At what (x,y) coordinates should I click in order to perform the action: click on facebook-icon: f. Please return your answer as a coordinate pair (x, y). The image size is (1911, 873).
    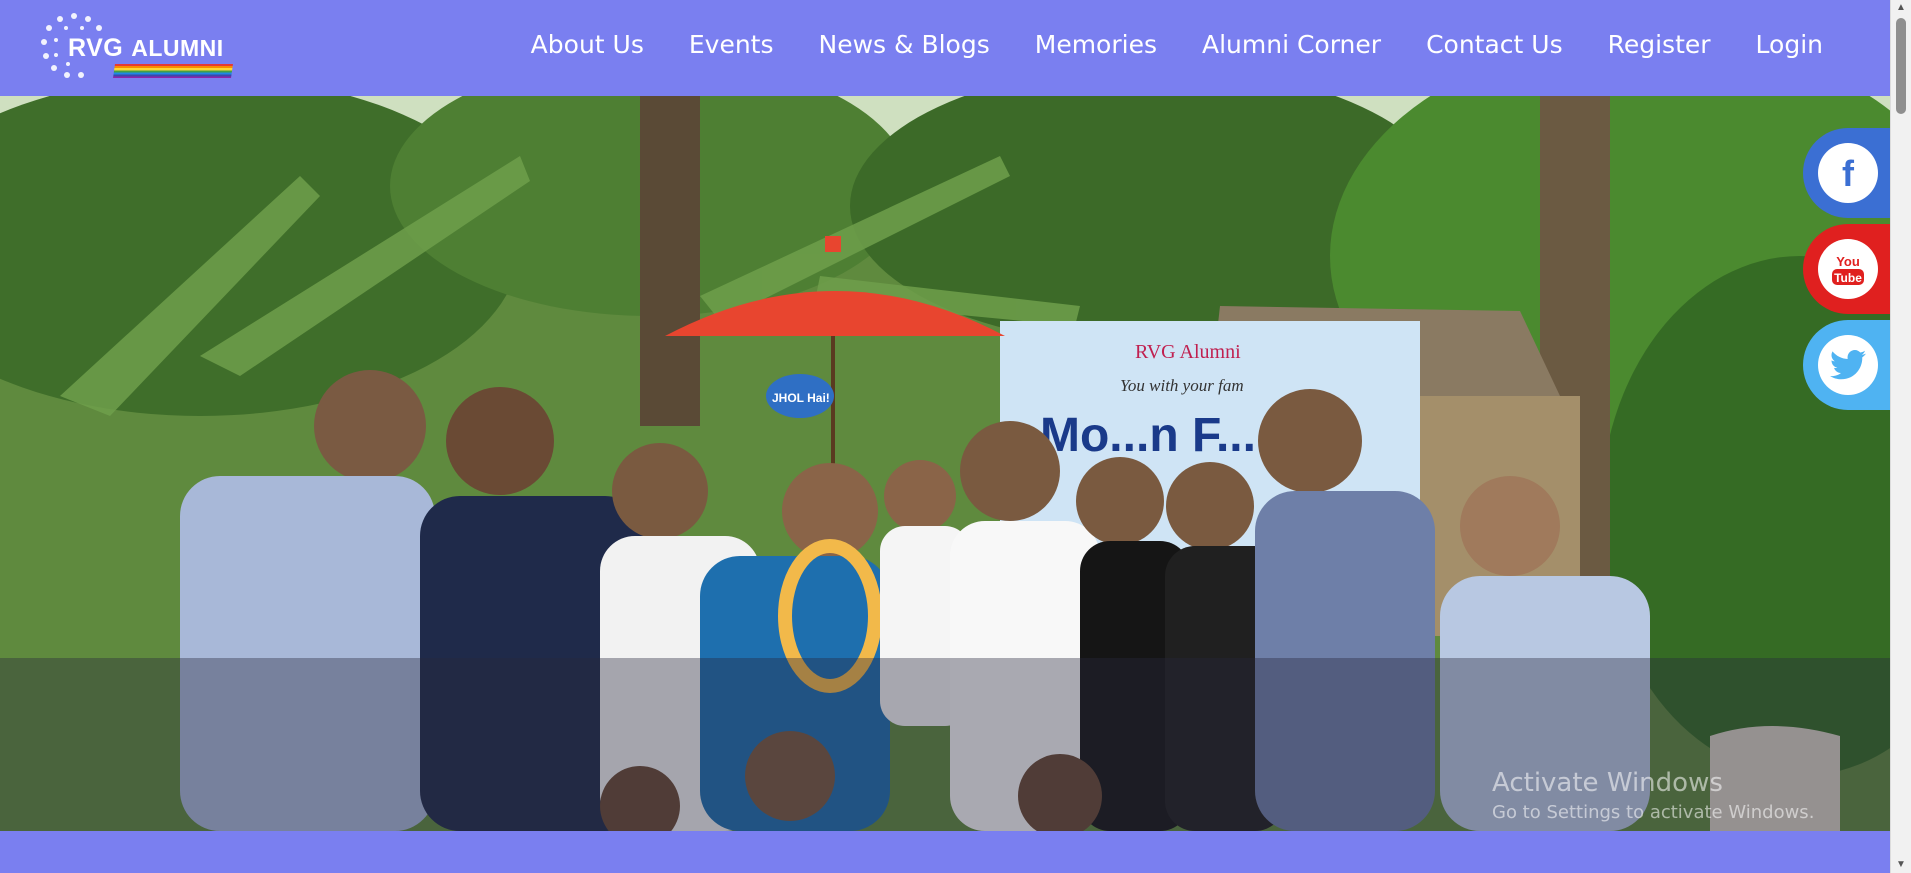
    Looking at the image, I should click on (1848, 173).